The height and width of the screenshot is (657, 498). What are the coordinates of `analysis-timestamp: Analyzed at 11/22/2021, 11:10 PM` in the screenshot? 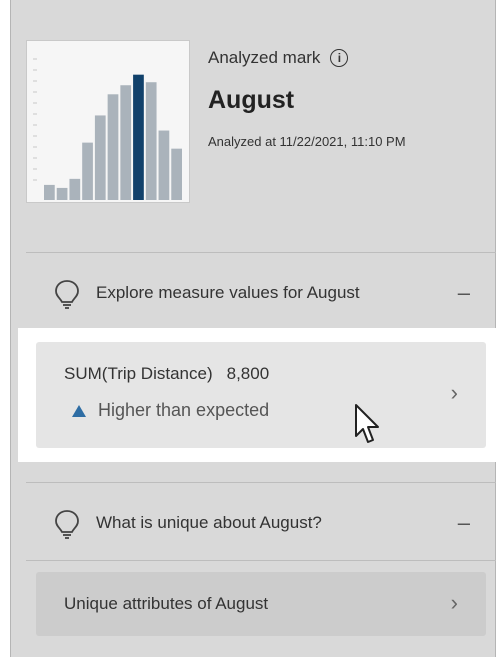 It's located at (307, 141).